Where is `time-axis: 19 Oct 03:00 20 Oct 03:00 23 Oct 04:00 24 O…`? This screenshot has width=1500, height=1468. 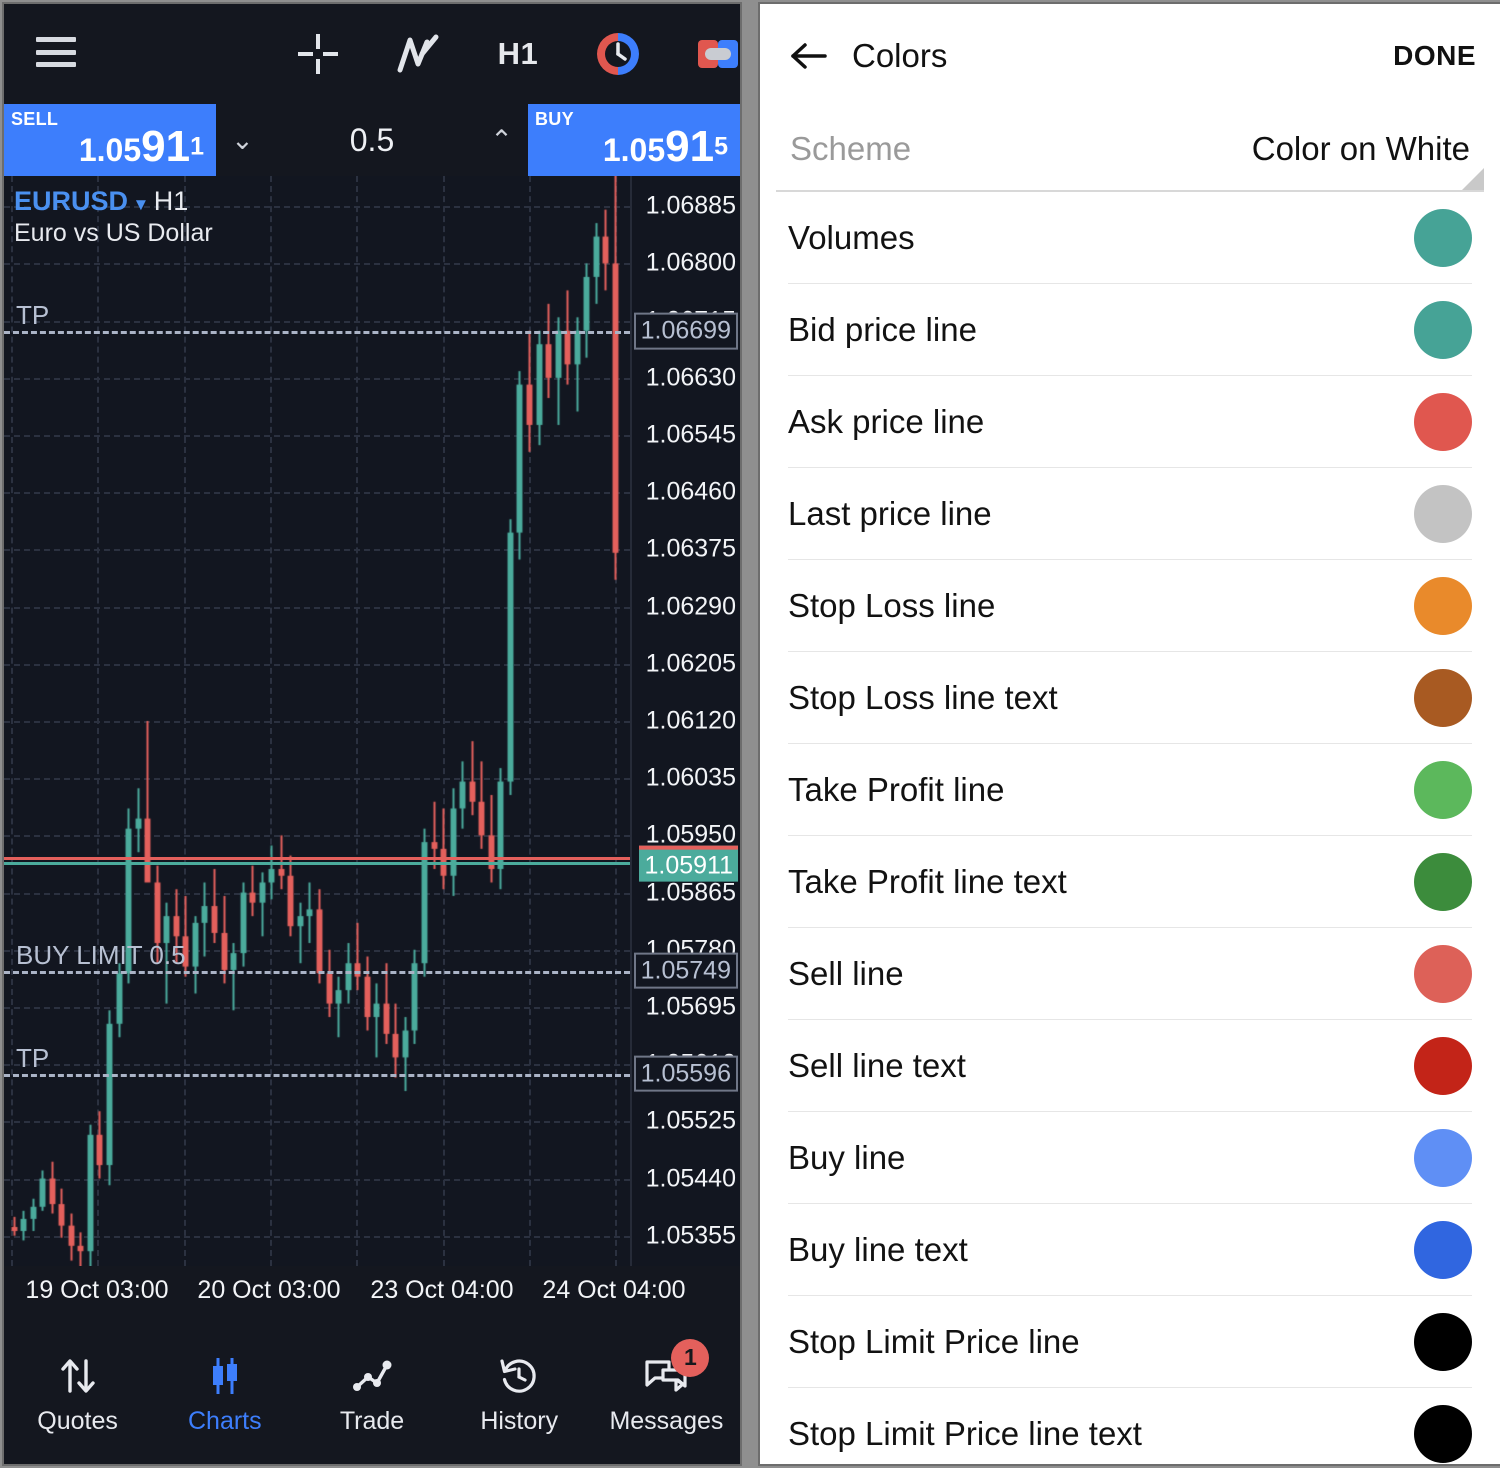 time-axis: 19 Oct 03:00 20 Oct 03:00 23 Oct 04:00 24 O… is located at coordinates (372, 1296).